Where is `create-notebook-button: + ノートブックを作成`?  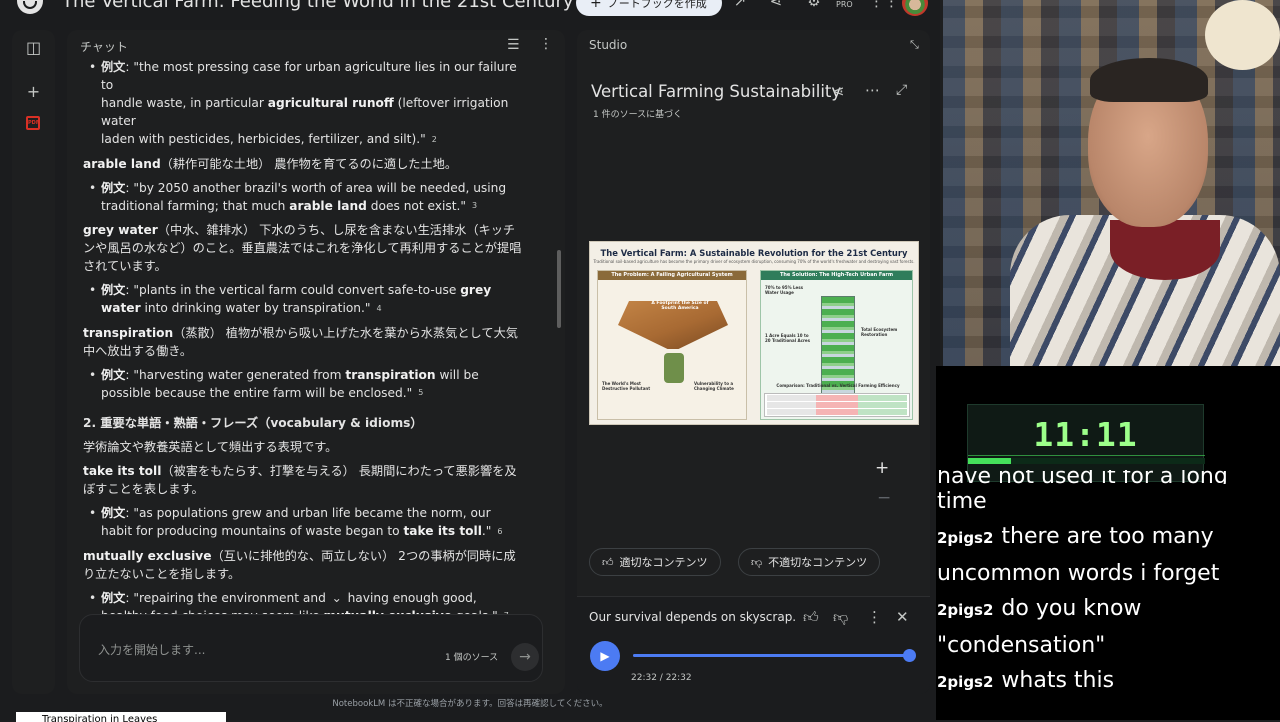
create-notebook-button: + ノートブックを作成 is located at coordinates (649, 8).